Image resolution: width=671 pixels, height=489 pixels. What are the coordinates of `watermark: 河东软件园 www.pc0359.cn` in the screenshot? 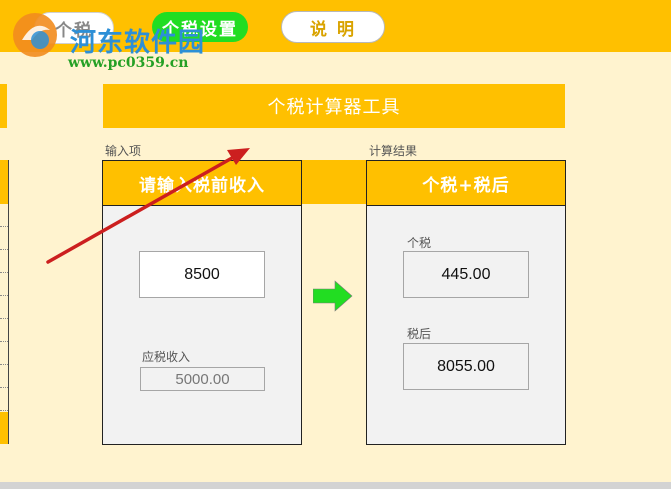 It's located at (126, 40).